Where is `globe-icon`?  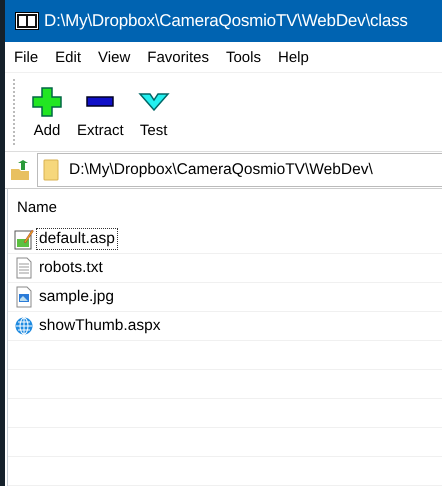
globe-icon is located at coordinates (24, 326).